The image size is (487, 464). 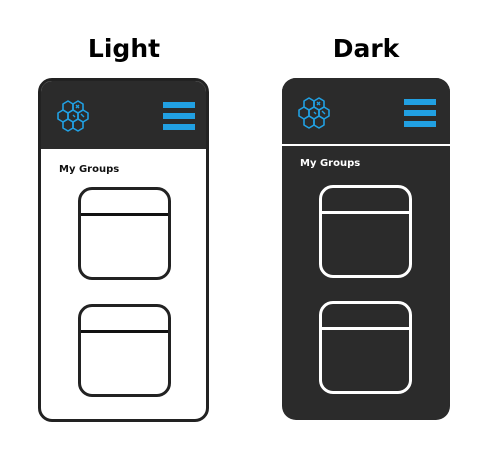 What do you see at coordinates (366, 48) in the screenshot?
I see `dark-variant-title: Dark` at bounding box center [366, 48].